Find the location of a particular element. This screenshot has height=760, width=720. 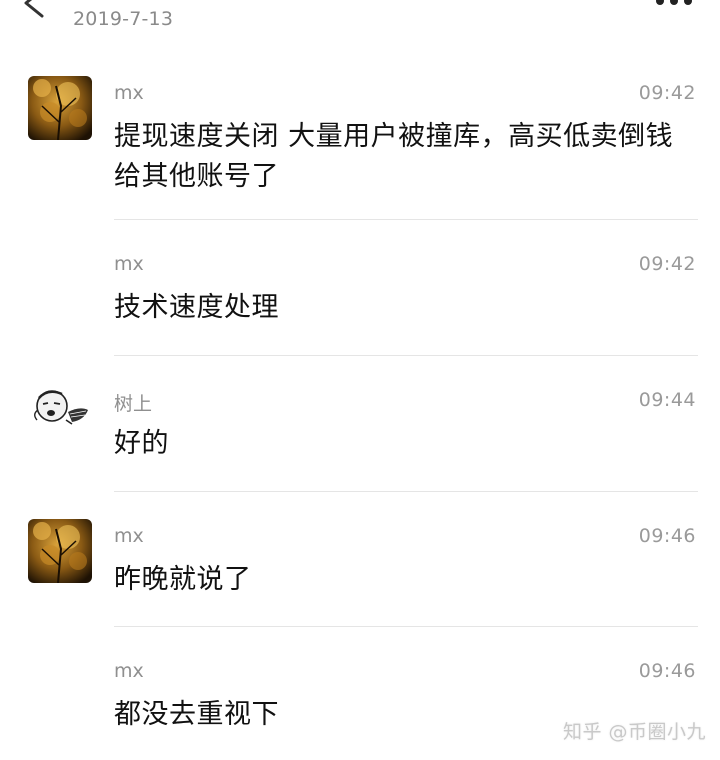

chat-header: 2019-7-13 is located at coordinates (360, 24).